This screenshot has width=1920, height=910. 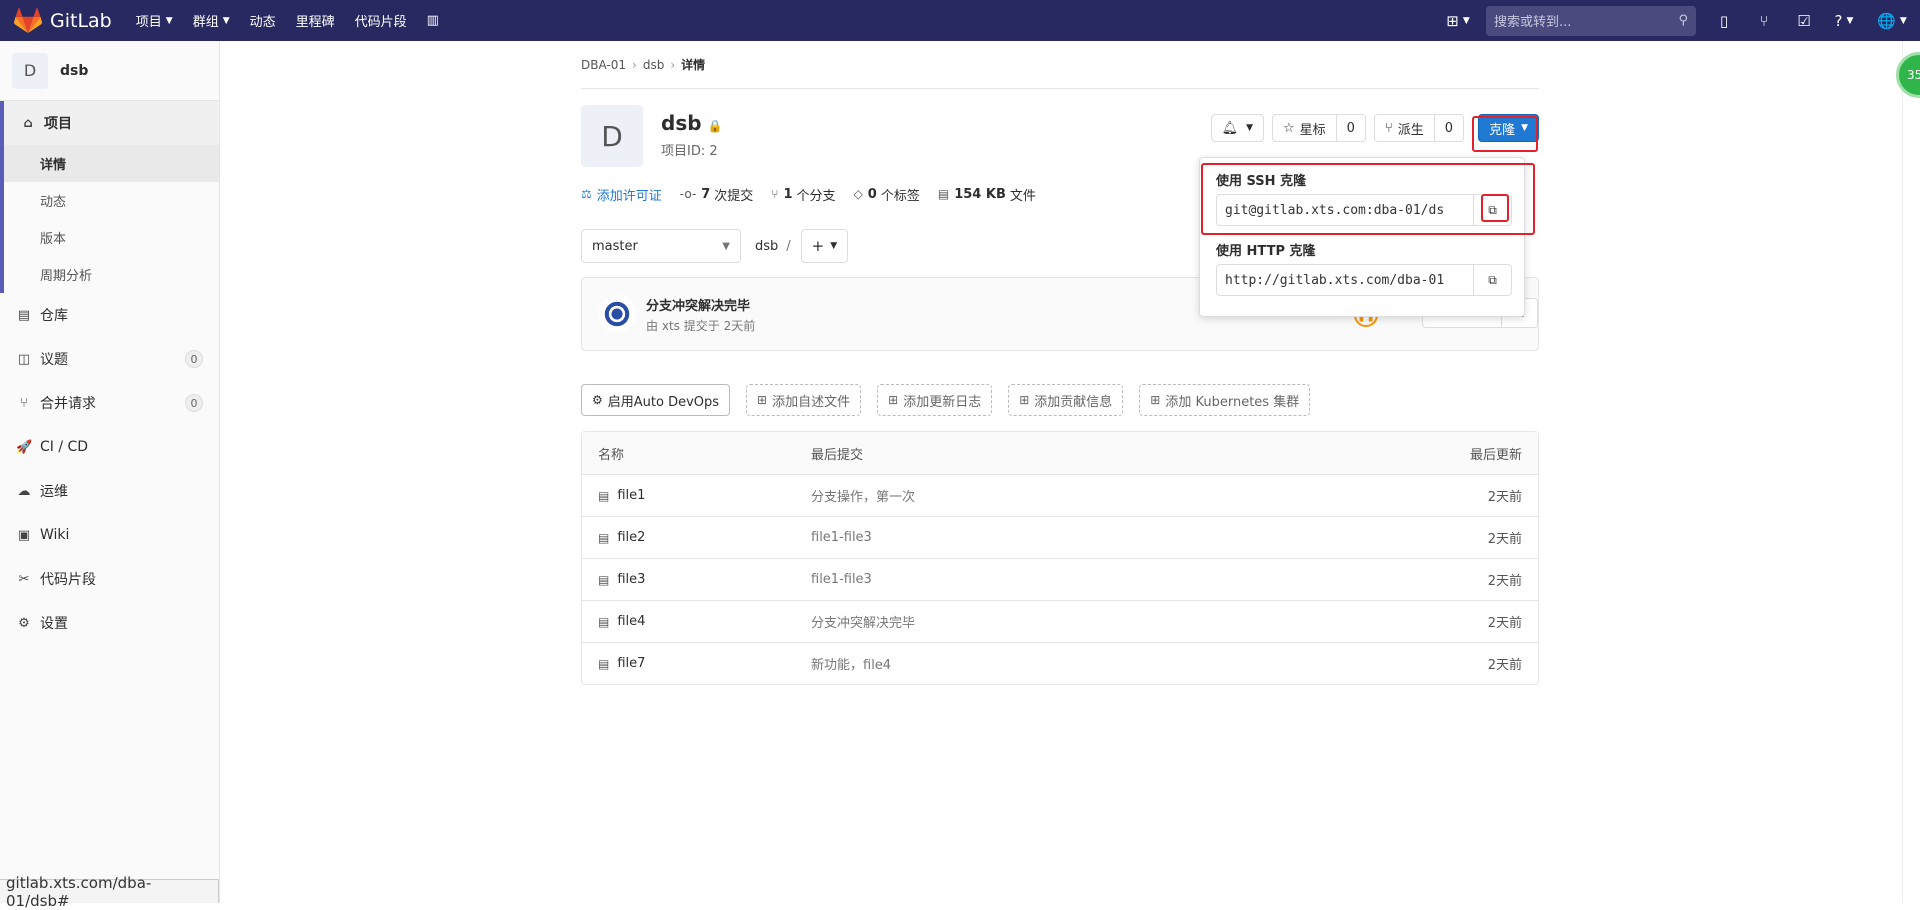 I want to click on http-clone-url-input: http://gitlab.xts.com/dba-01, so click(x=1345, y=280).